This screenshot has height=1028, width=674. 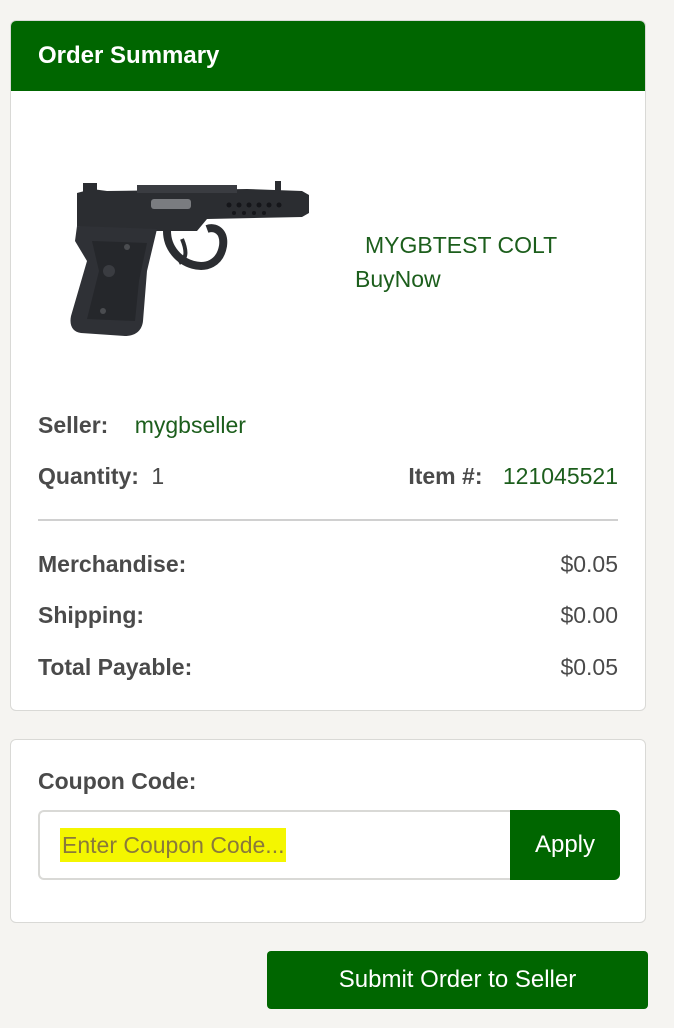 I want to click on merchandise-label: Merchandise:, so click(x=112, y=564).